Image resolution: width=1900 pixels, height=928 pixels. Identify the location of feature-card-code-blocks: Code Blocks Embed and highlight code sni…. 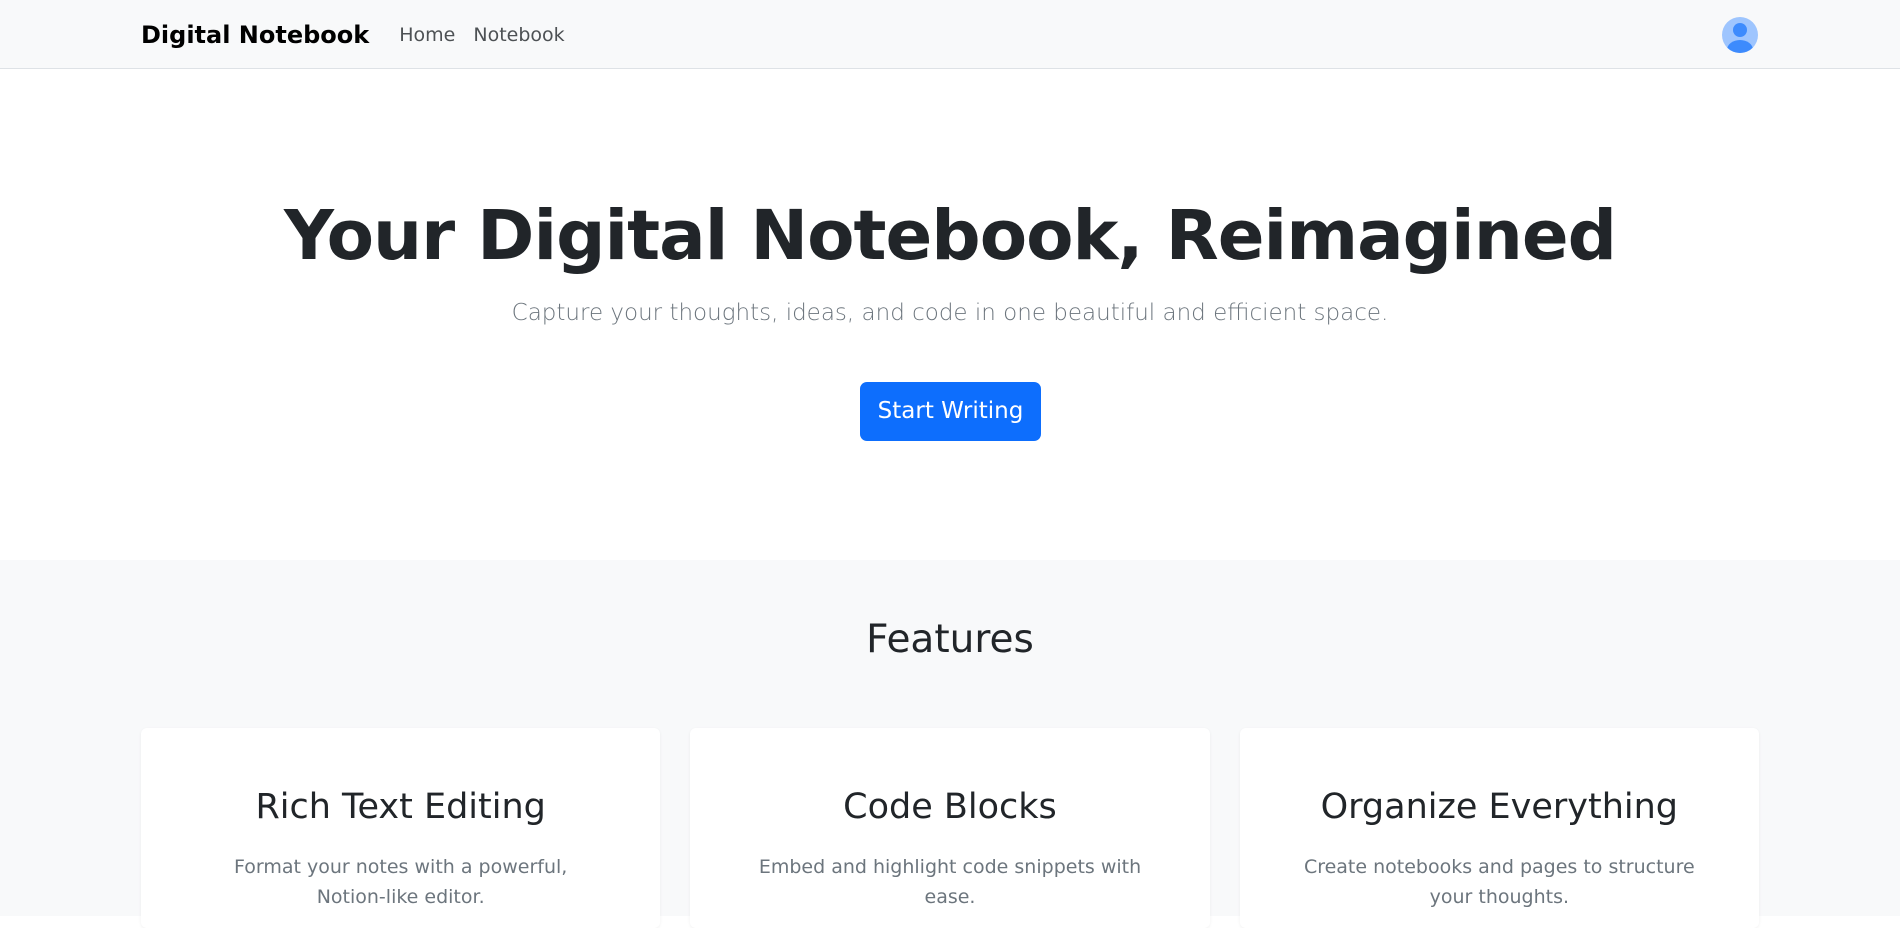
(950, 828).